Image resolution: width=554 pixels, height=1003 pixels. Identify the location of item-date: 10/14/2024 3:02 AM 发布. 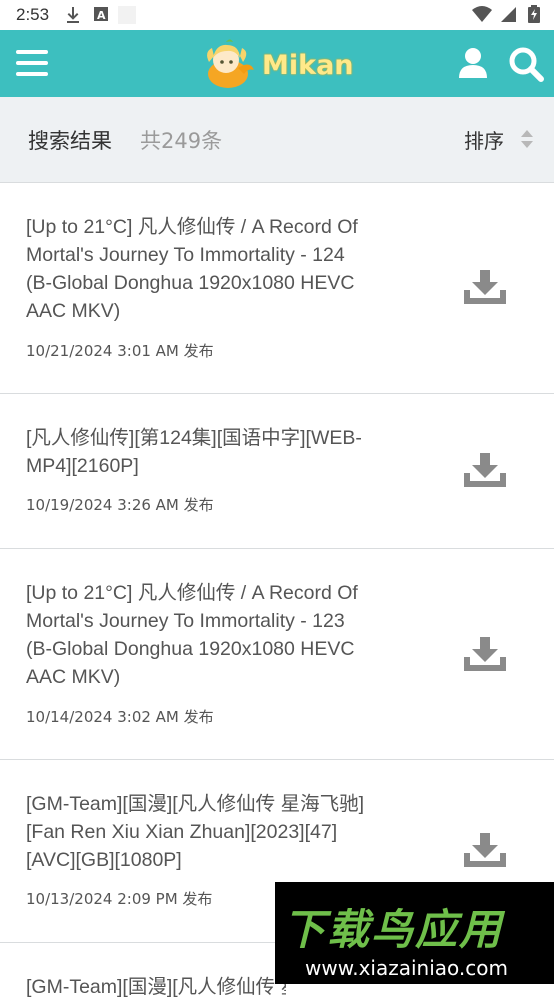
(120, 717).